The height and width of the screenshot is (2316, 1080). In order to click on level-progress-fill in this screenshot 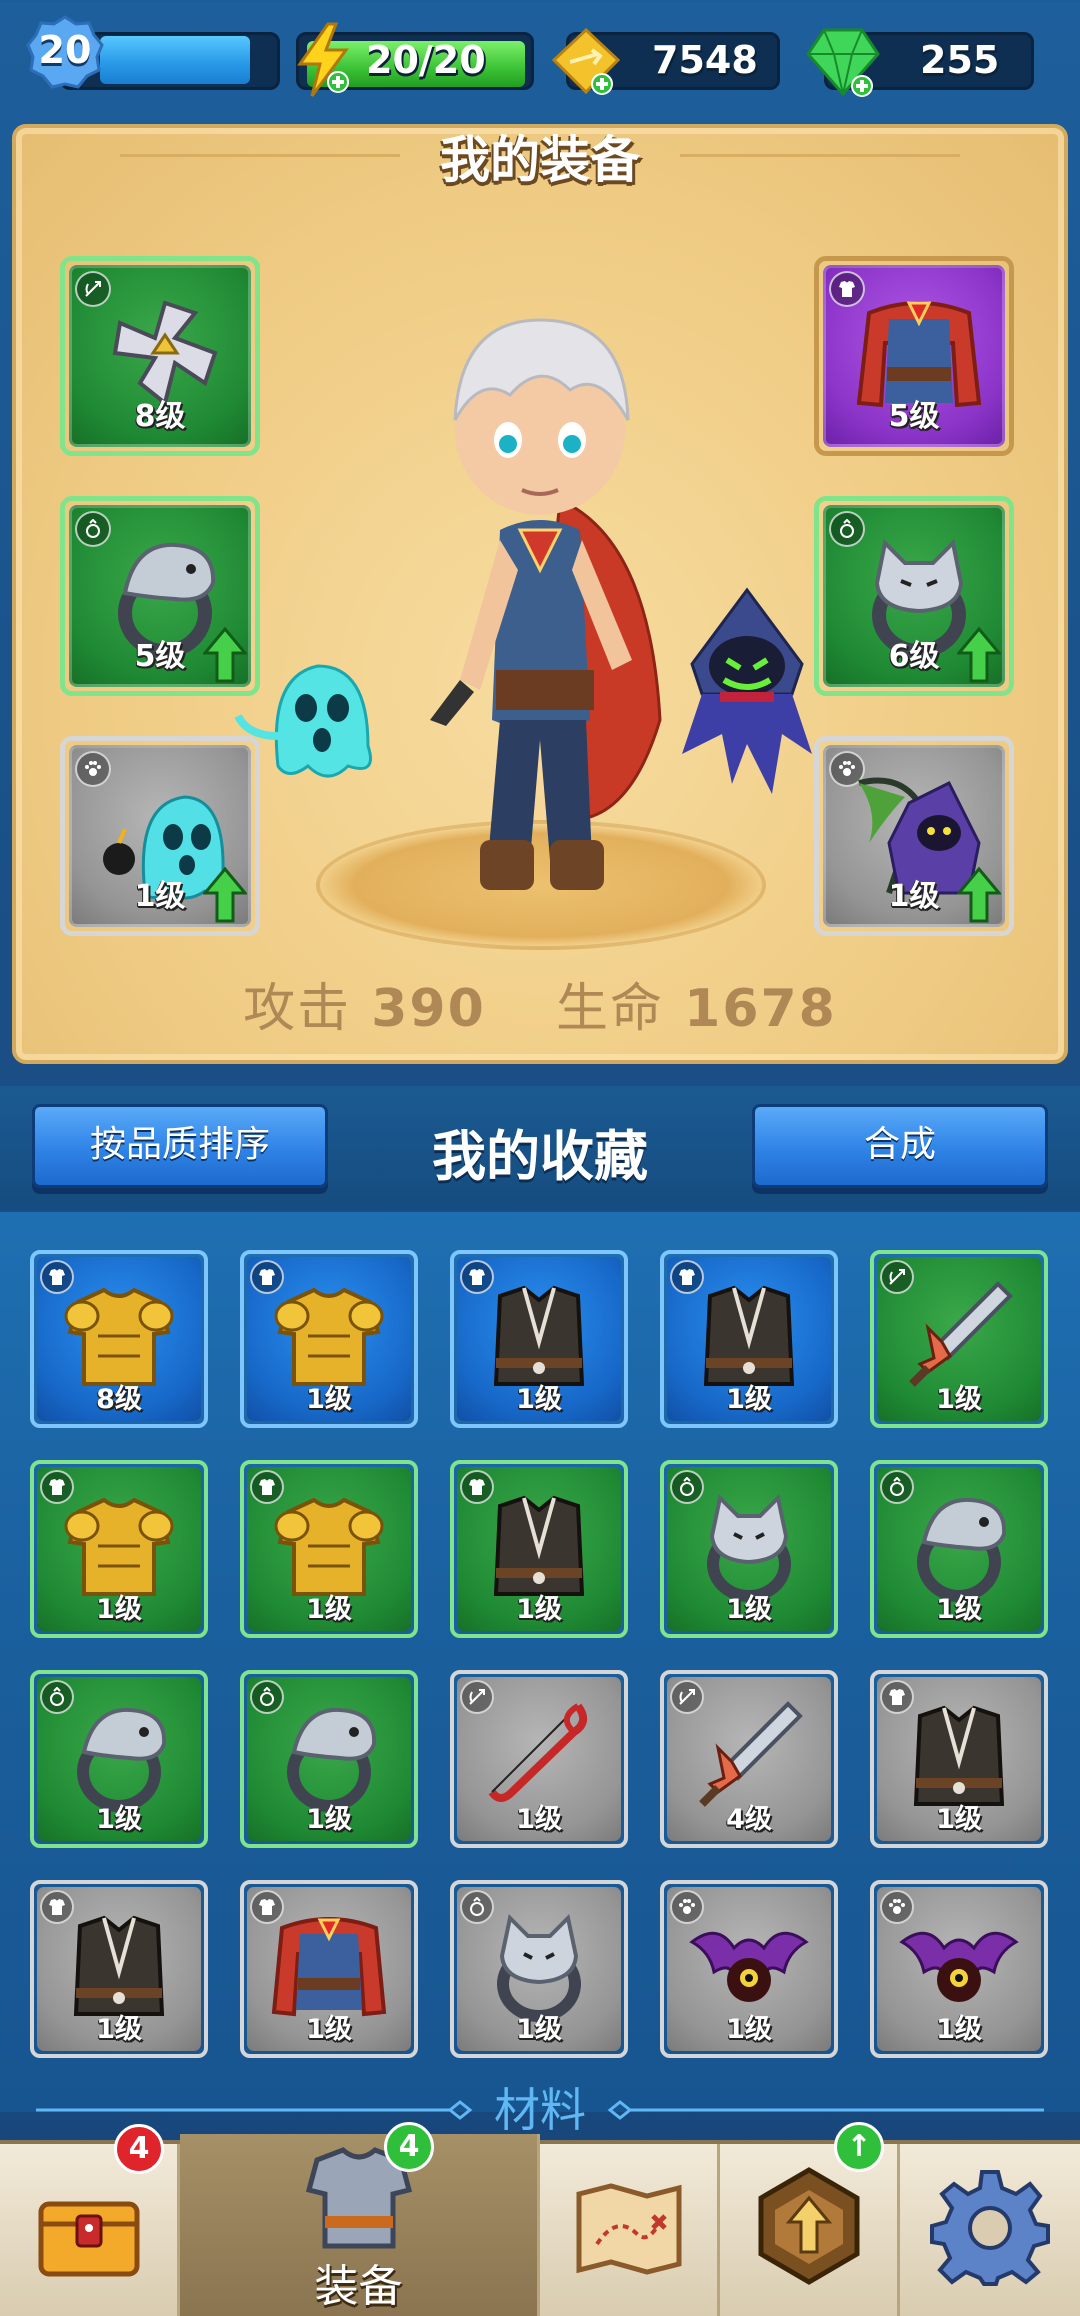, I will do `click(175, 60)`.